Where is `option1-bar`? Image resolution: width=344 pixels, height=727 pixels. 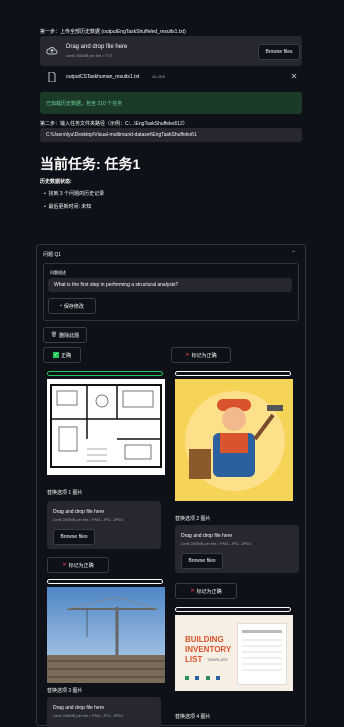
option1-bar is located at coordinates (105, 373).